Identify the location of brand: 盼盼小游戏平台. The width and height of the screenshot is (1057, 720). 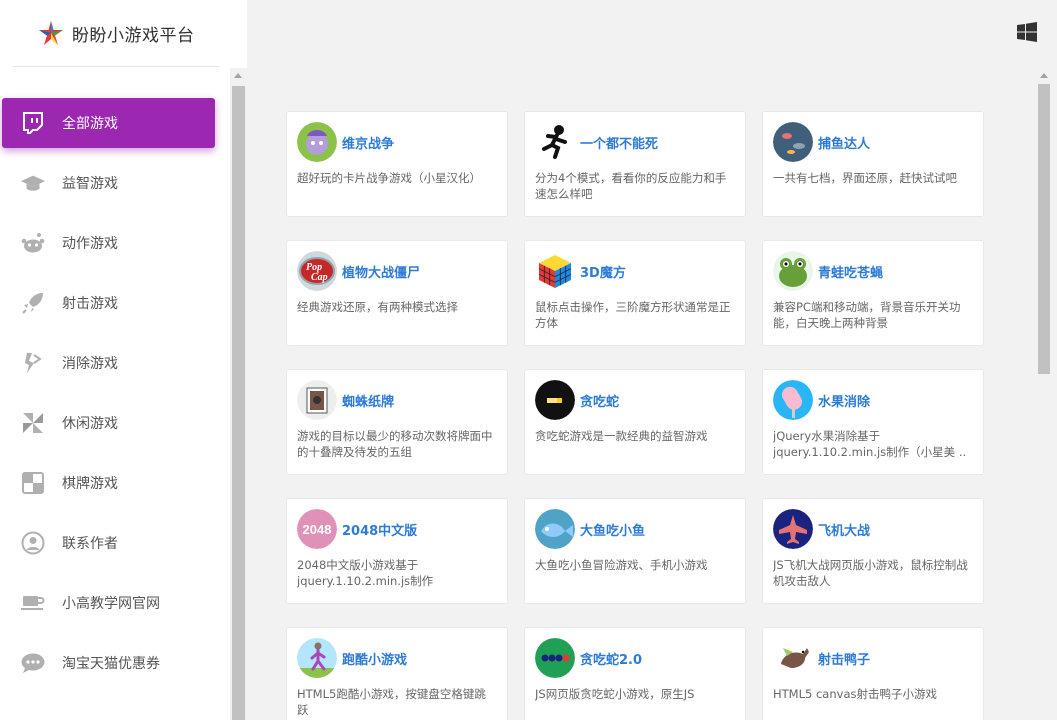
(116, 33).